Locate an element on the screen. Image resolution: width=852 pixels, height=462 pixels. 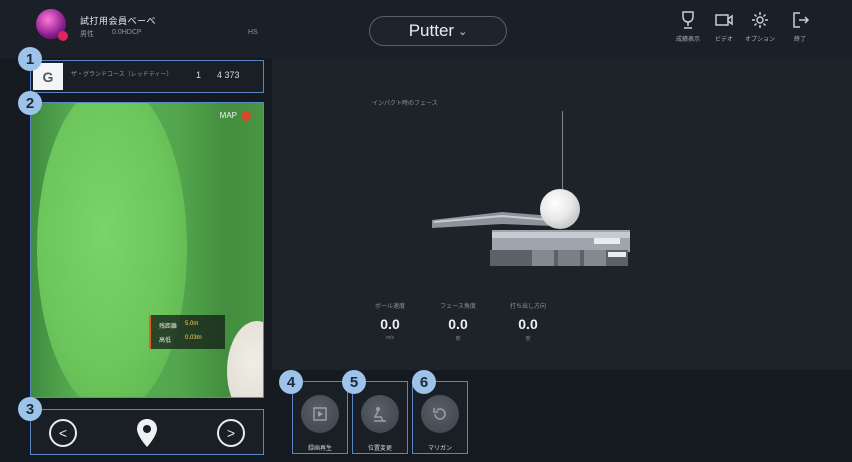
callout-1: 1 is located at coordinates (30, 59).